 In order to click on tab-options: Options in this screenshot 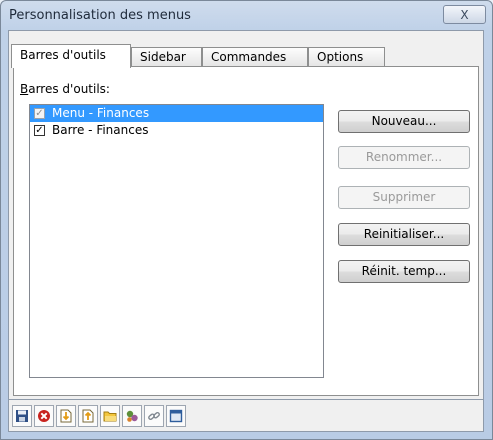, I will do `click(346, 57)`.